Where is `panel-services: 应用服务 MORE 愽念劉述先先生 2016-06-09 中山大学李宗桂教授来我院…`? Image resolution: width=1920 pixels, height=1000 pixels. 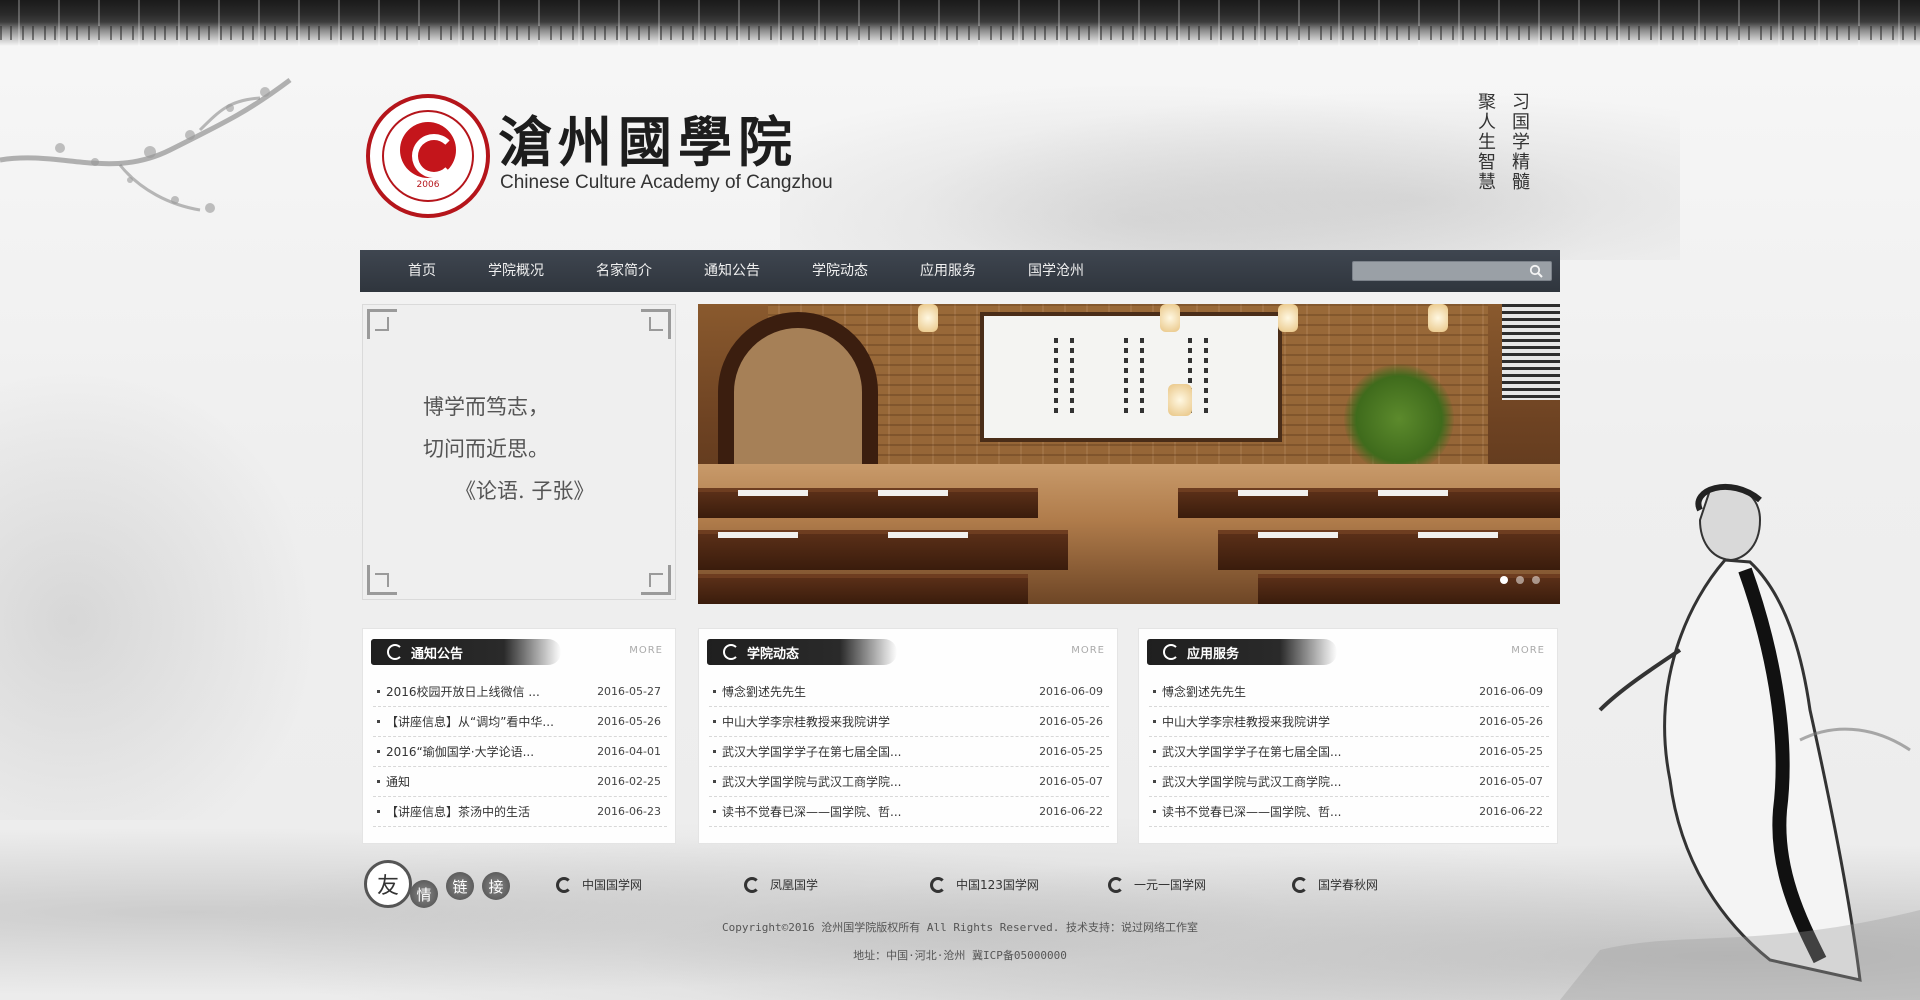
panel-services: 应用服务 MORE 愽念劉述先先生 2016-06-09 中山大学李宗桂教授来我院… is located at coordinates (1348, 736).